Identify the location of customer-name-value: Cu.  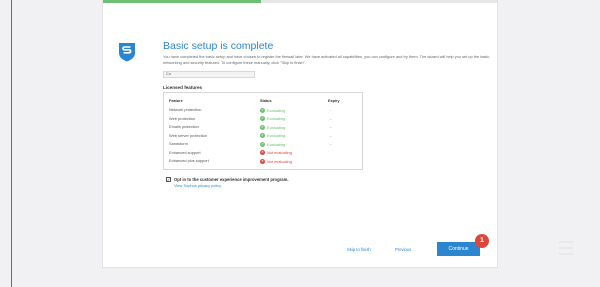
(168, 74).